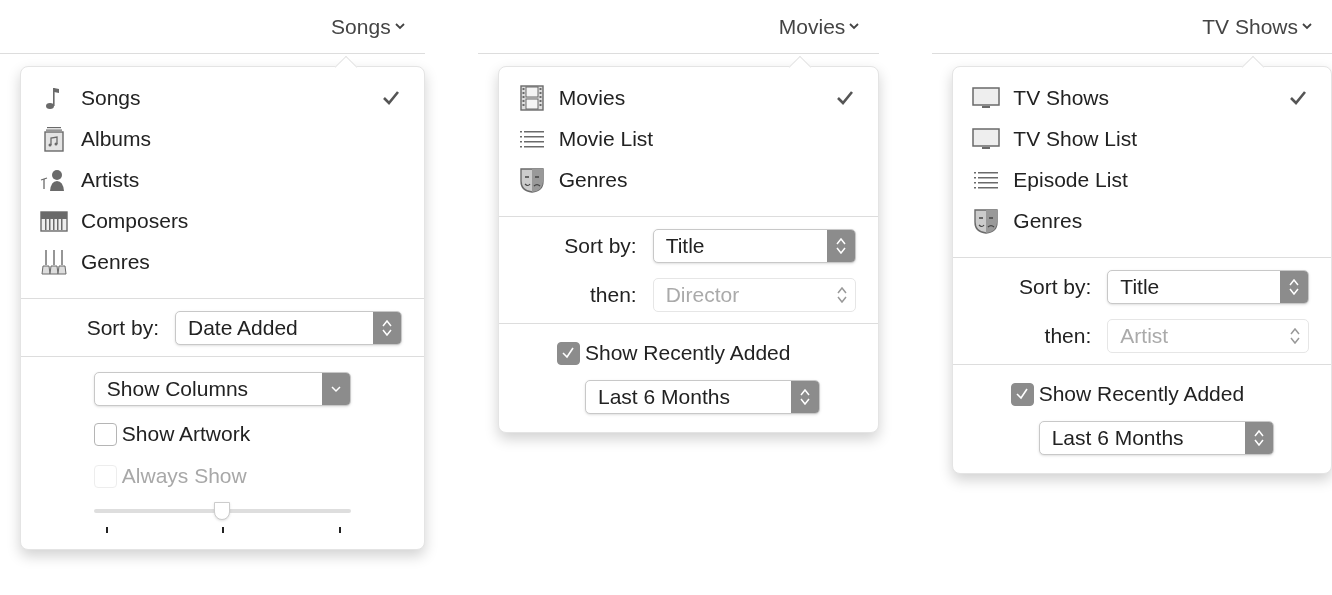 The image size is (1332, 595). What do you see at coordinates (368, 26) in the screenshot?
I see `view-menu-button: Songs` at bounding box center [368, 26].